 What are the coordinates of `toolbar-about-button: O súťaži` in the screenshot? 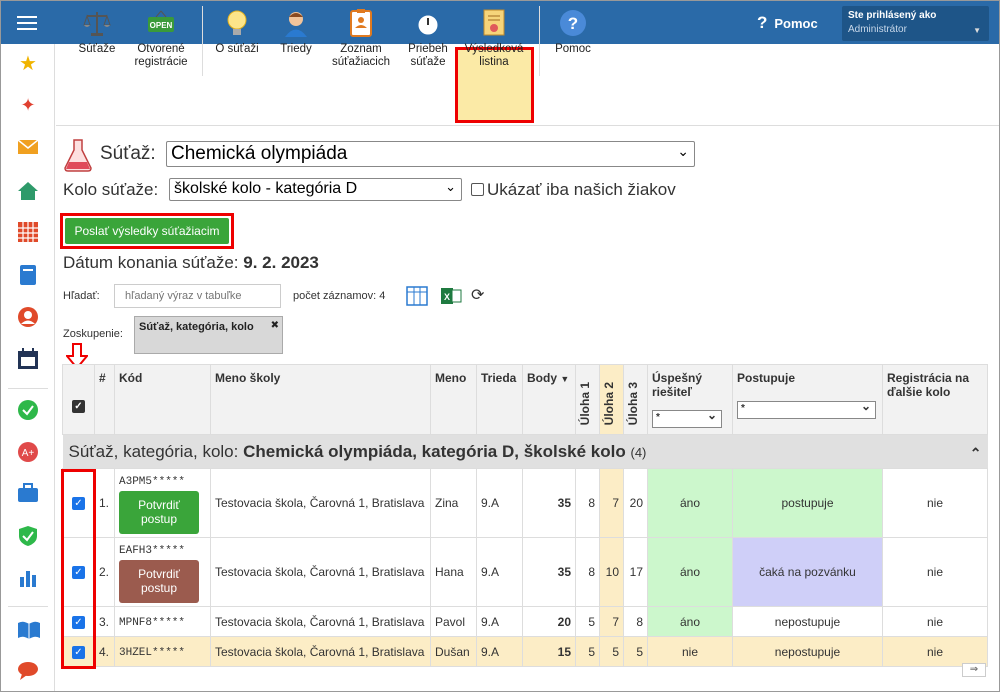 It's located at (237, 32).